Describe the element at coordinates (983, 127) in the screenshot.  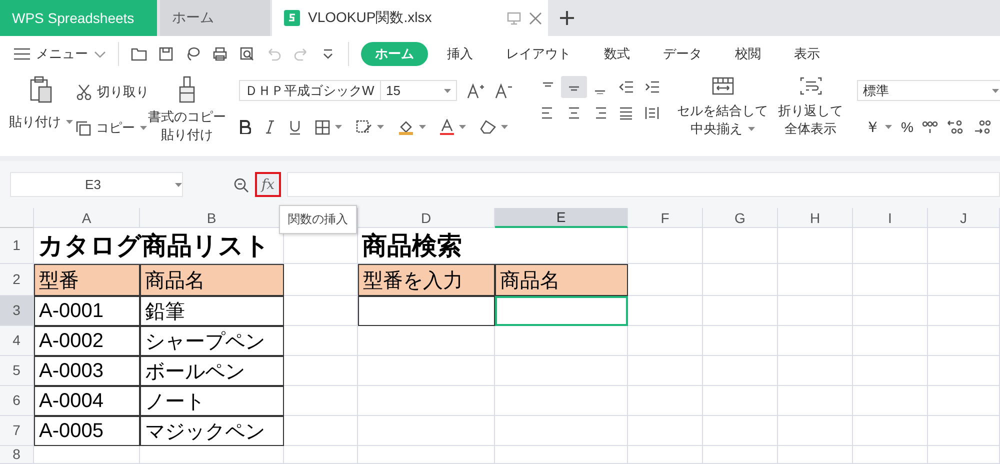
I see `decrease-decimal-icon` at that location.